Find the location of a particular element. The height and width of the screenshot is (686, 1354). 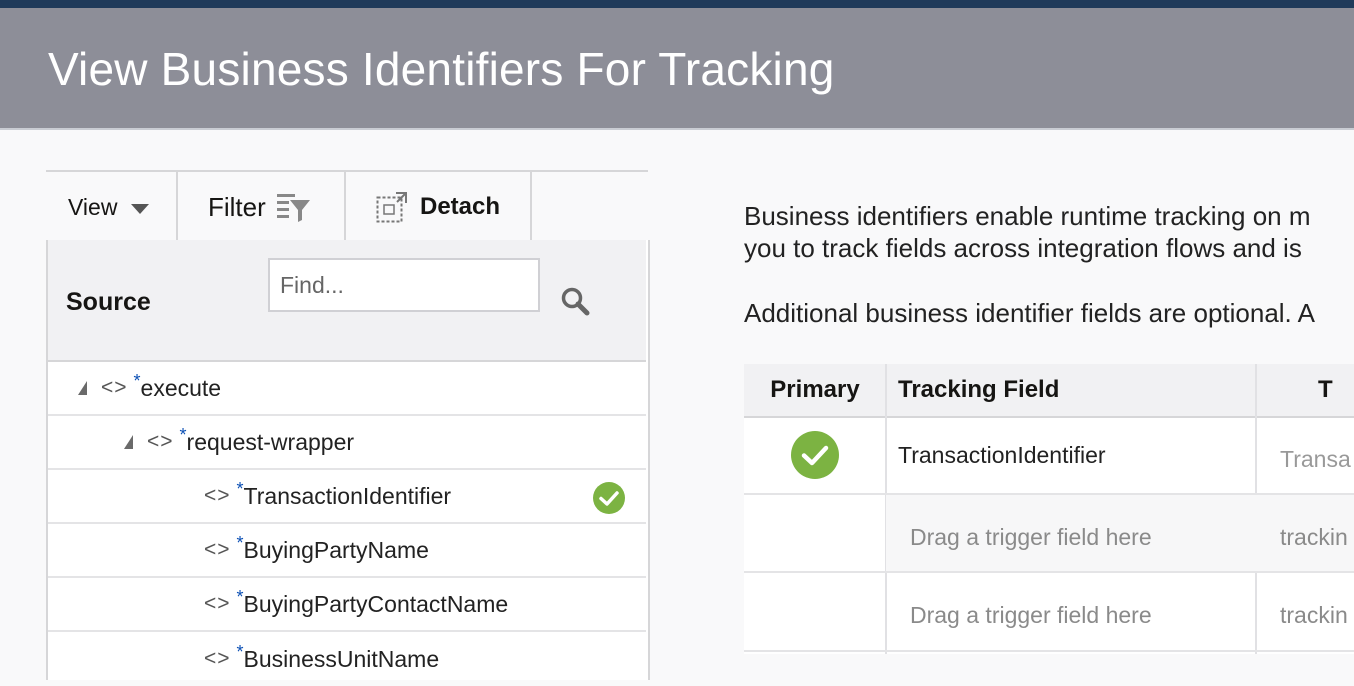

top-accent-bar is located at coordinates (677, 4).